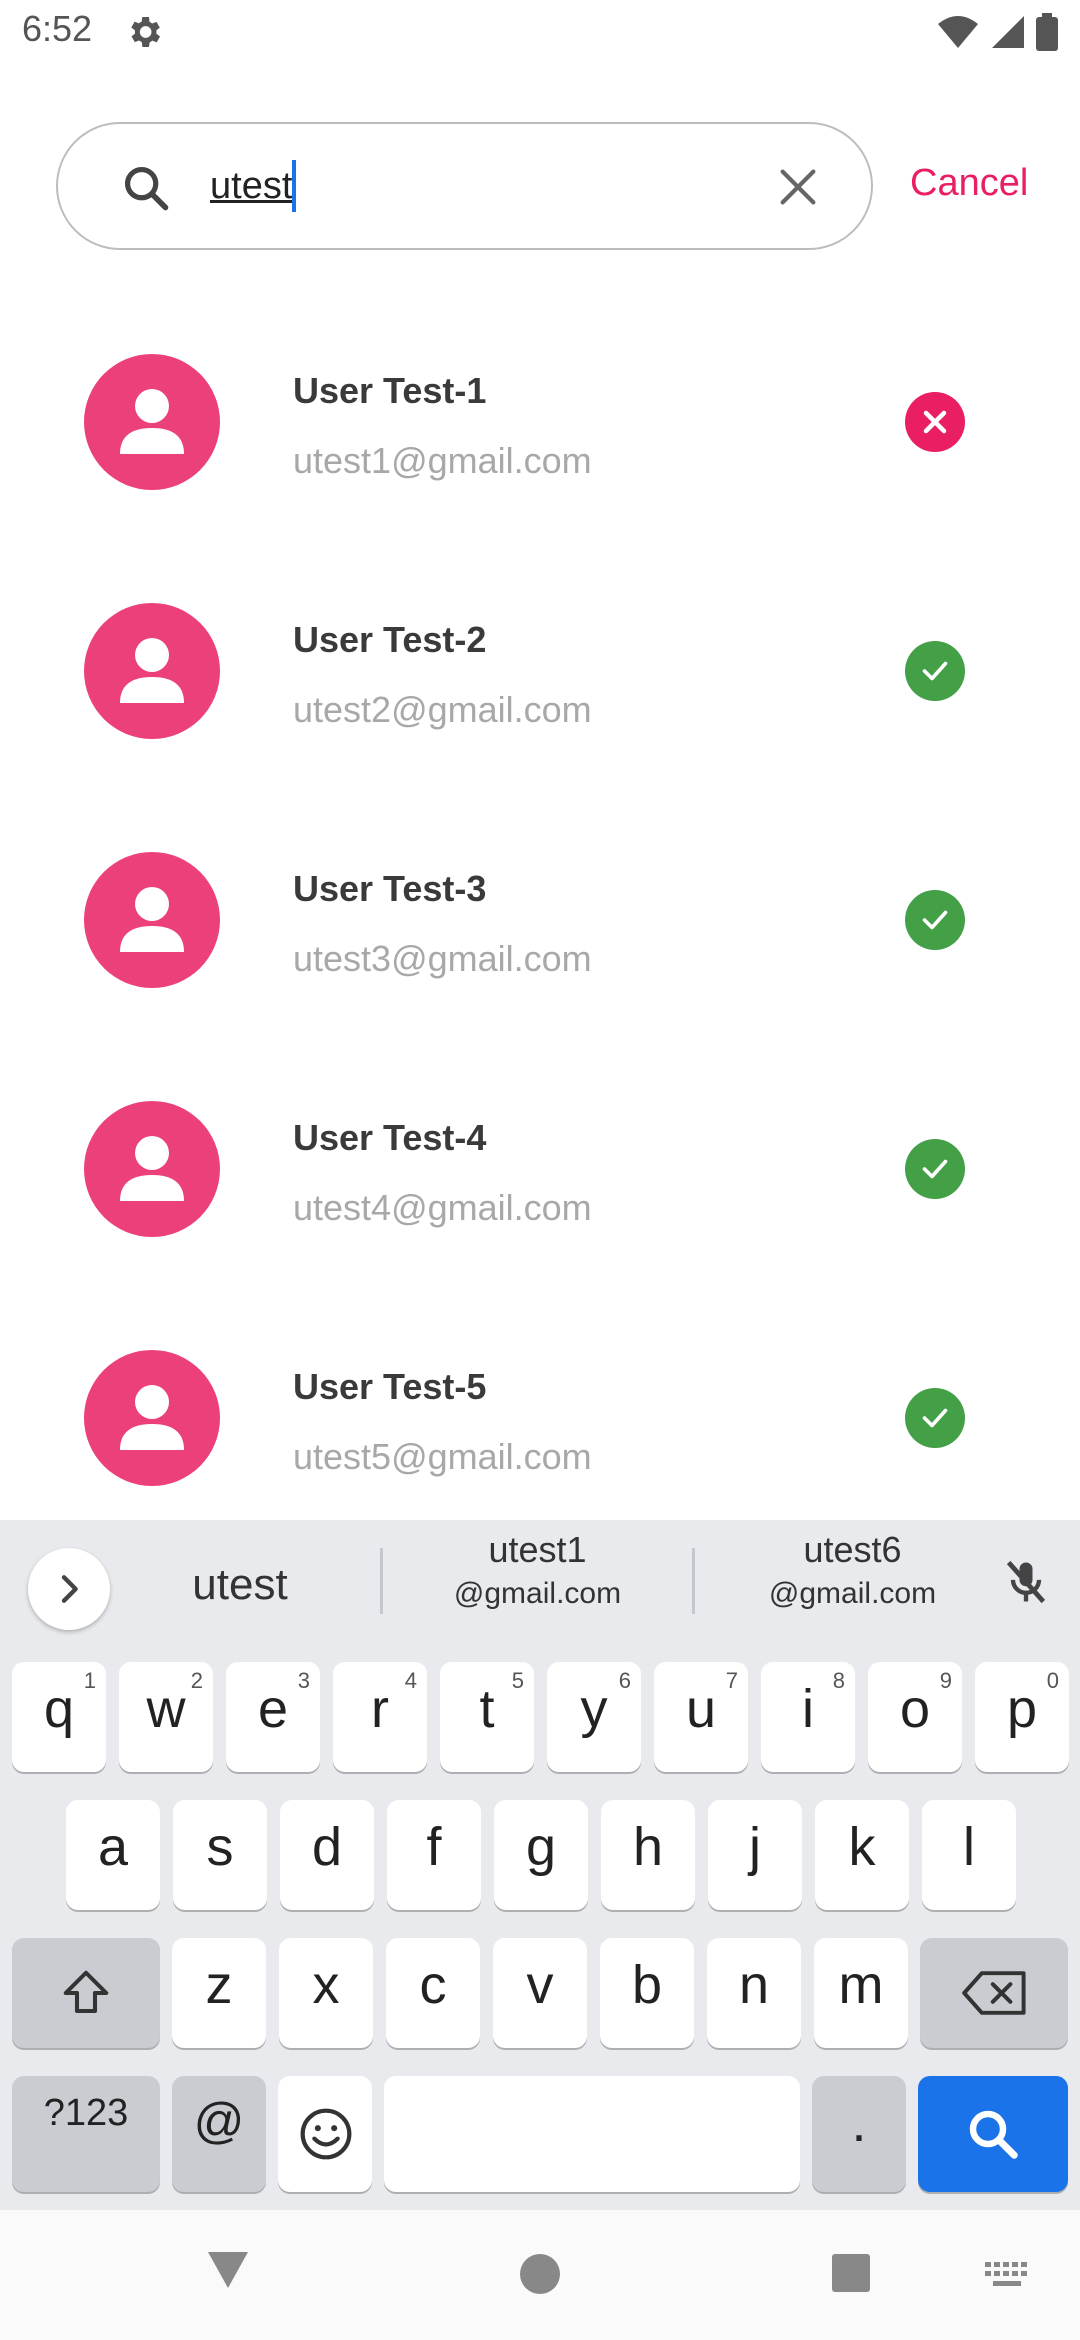 Image resolution: width=1080 pixels, height=2340 pixels. I want to click on key-hint: 5, so click(517, 1680).